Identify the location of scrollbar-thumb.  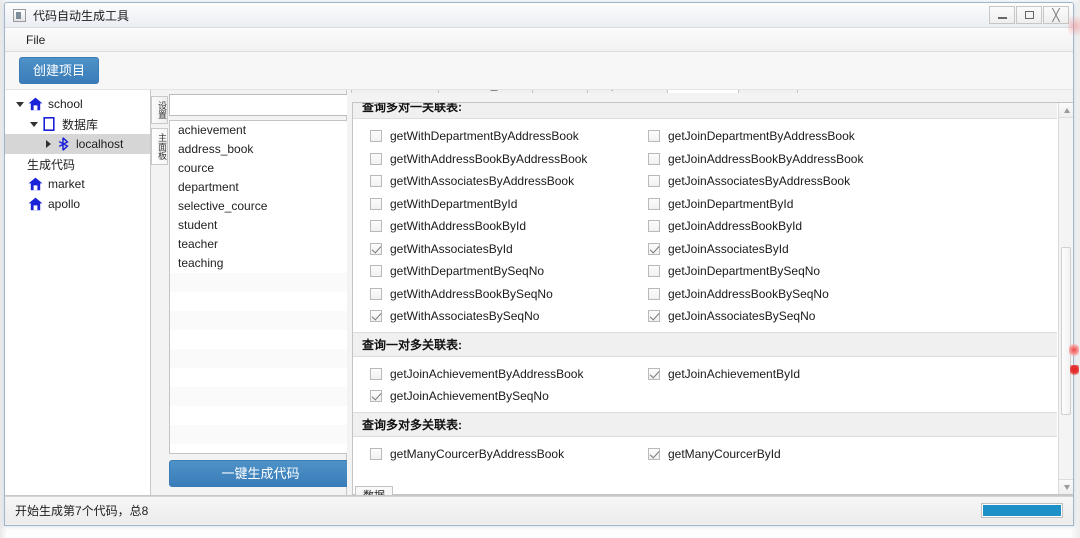
(1066, 331).